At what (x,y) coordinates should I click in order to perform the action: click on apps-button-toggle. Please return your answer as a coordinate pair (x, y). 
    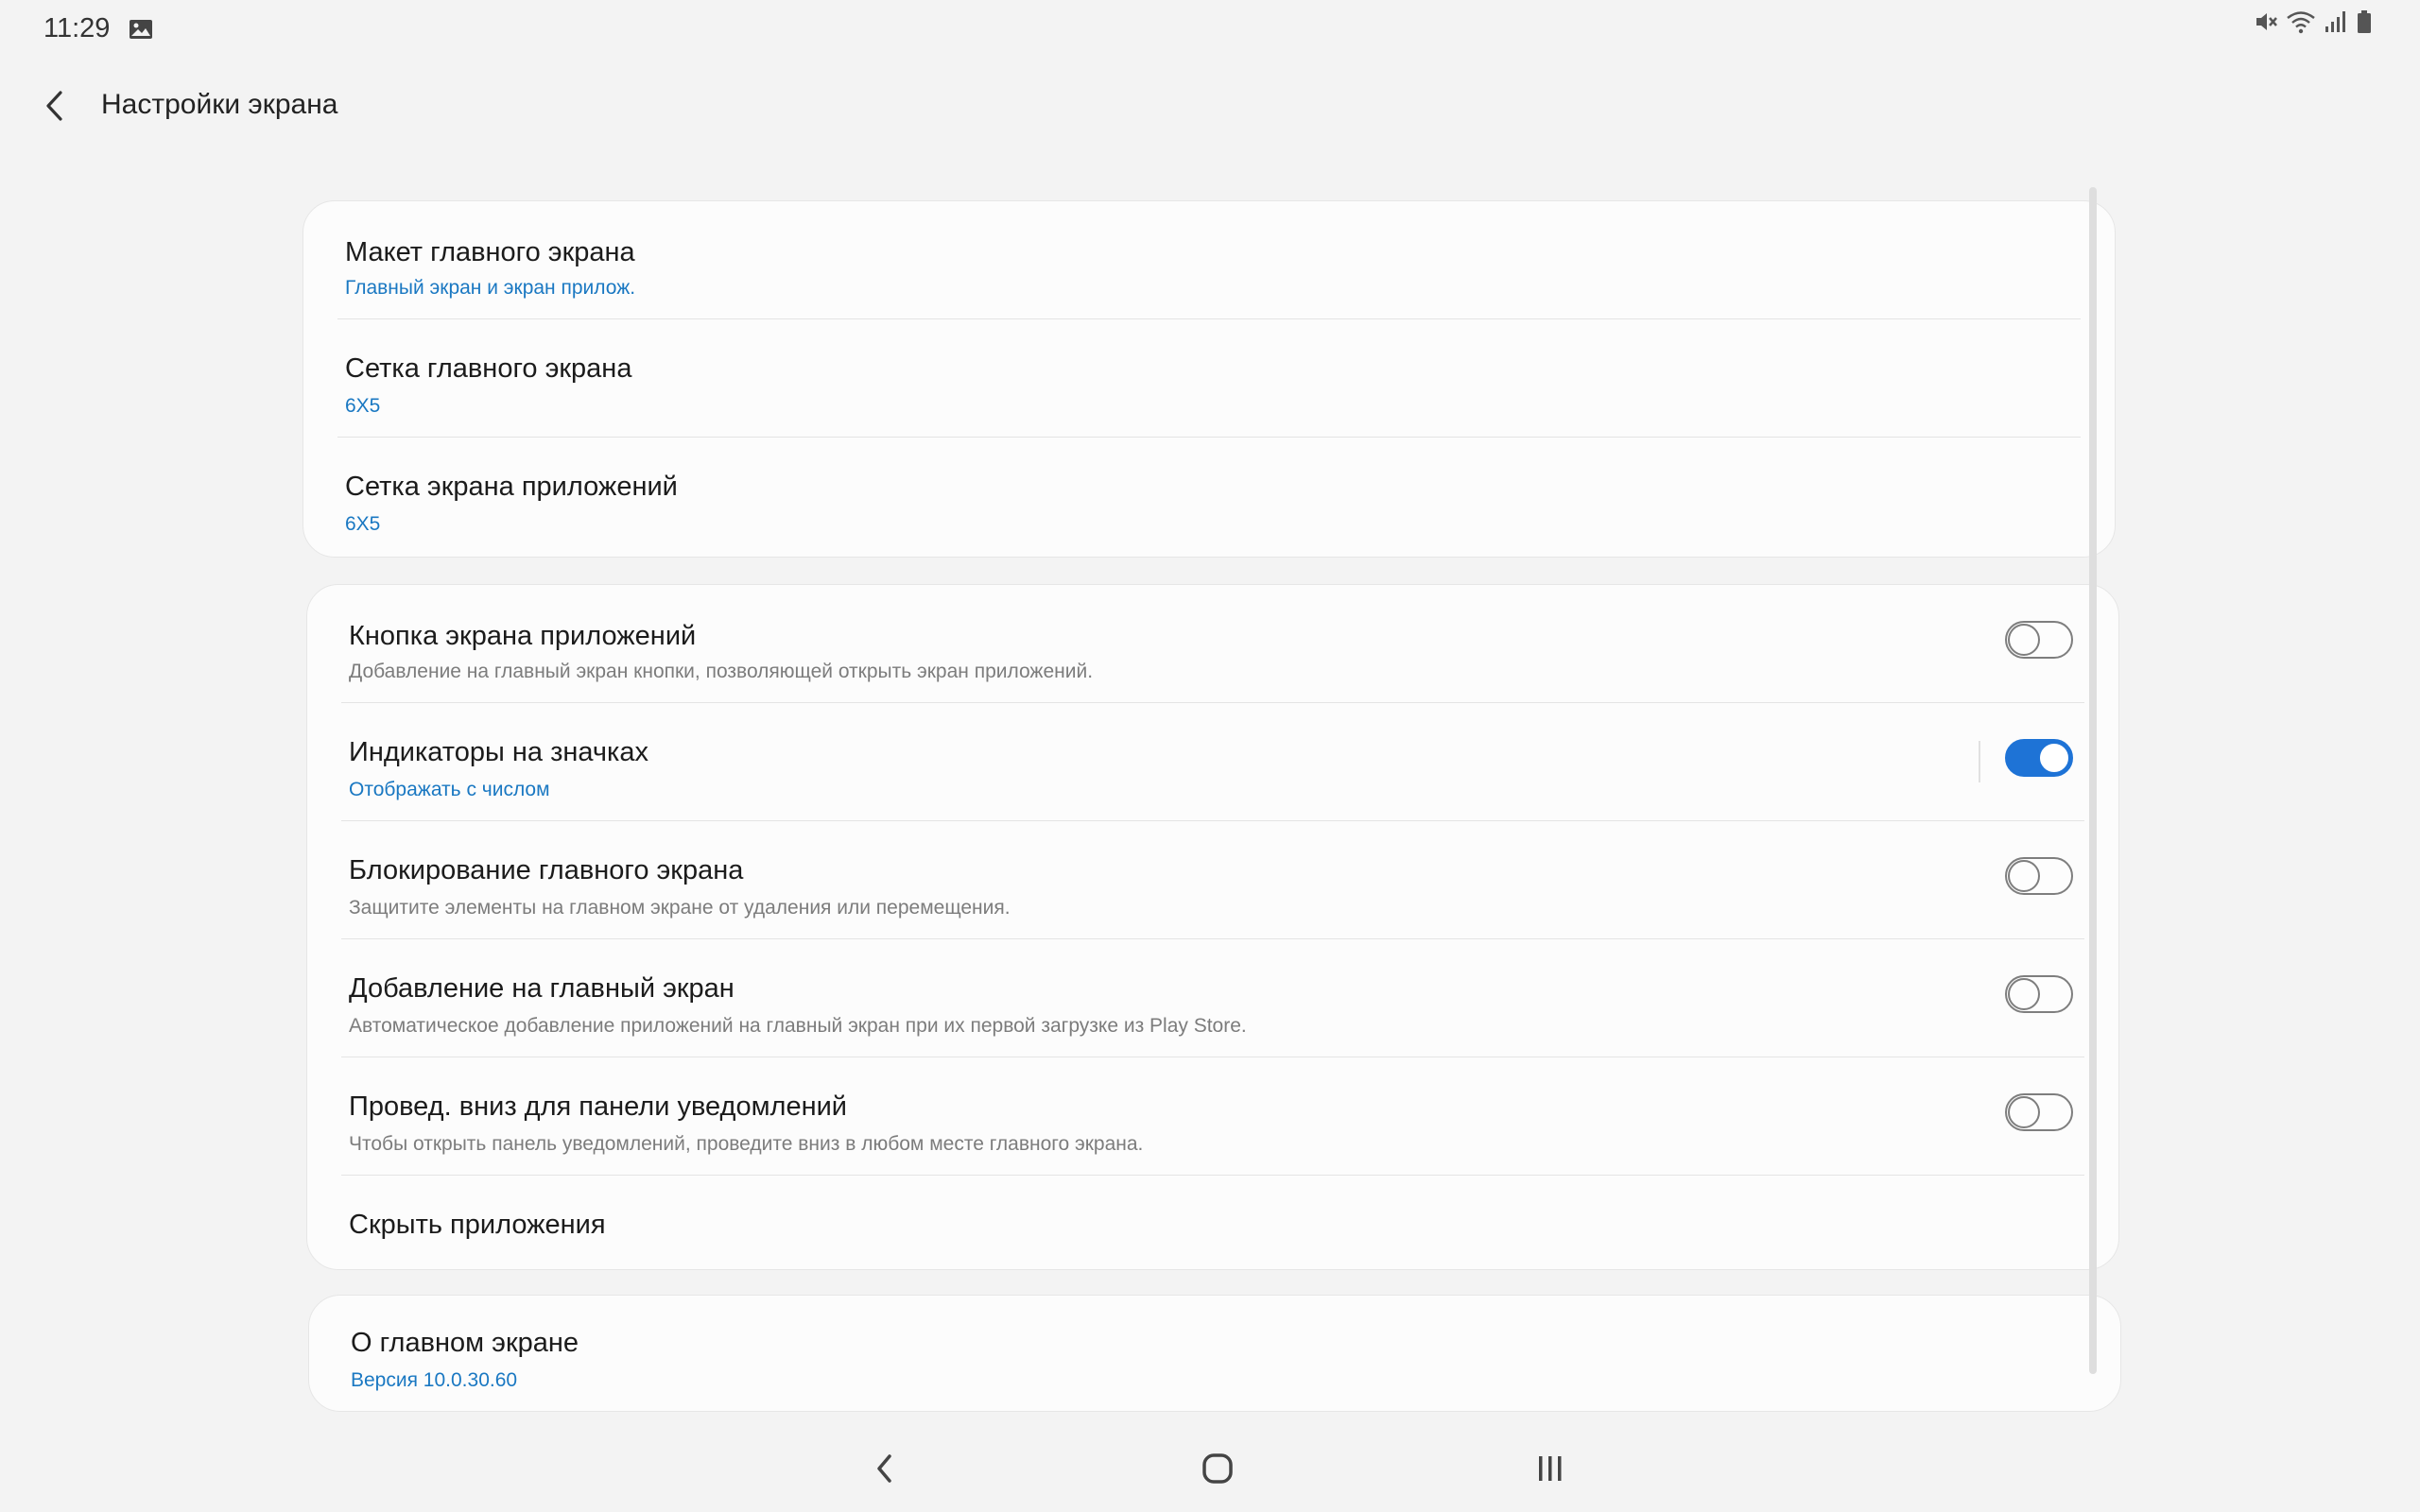
    Looking at the image, I should click on (2039, 640).